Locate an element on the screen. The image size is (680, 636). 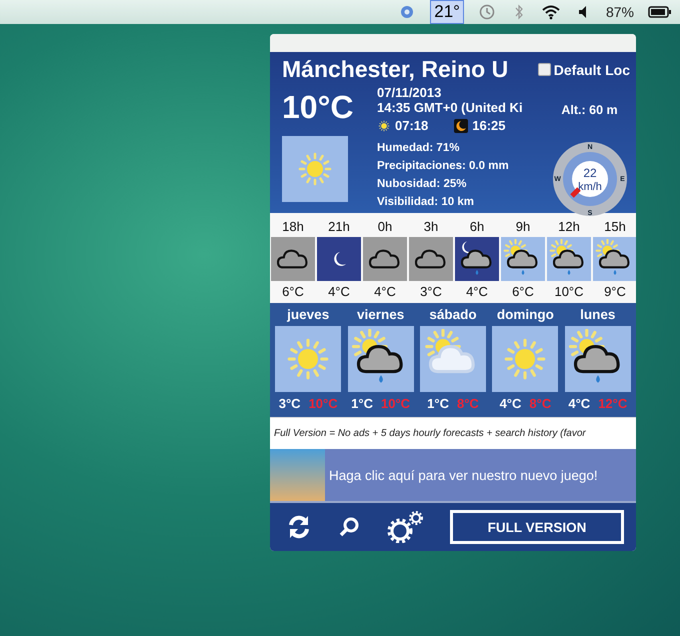
low-temperature: 3°C is located at coordinates (289, 403).